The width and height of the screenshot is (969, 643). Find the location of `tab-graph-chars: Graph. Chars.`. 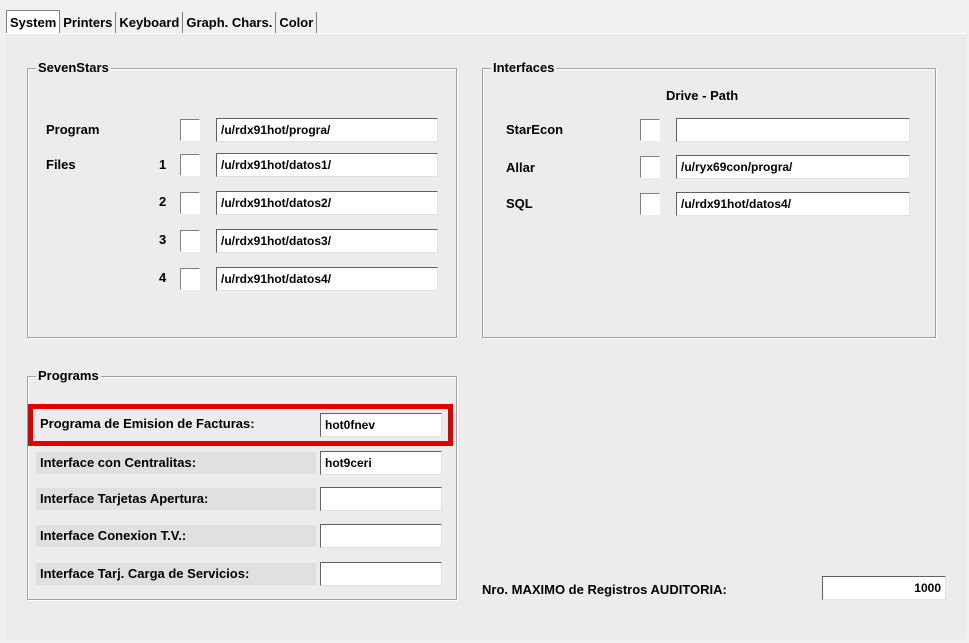

tab-graph-chars: Graph. Chars. is located at coordinates (230, 23).